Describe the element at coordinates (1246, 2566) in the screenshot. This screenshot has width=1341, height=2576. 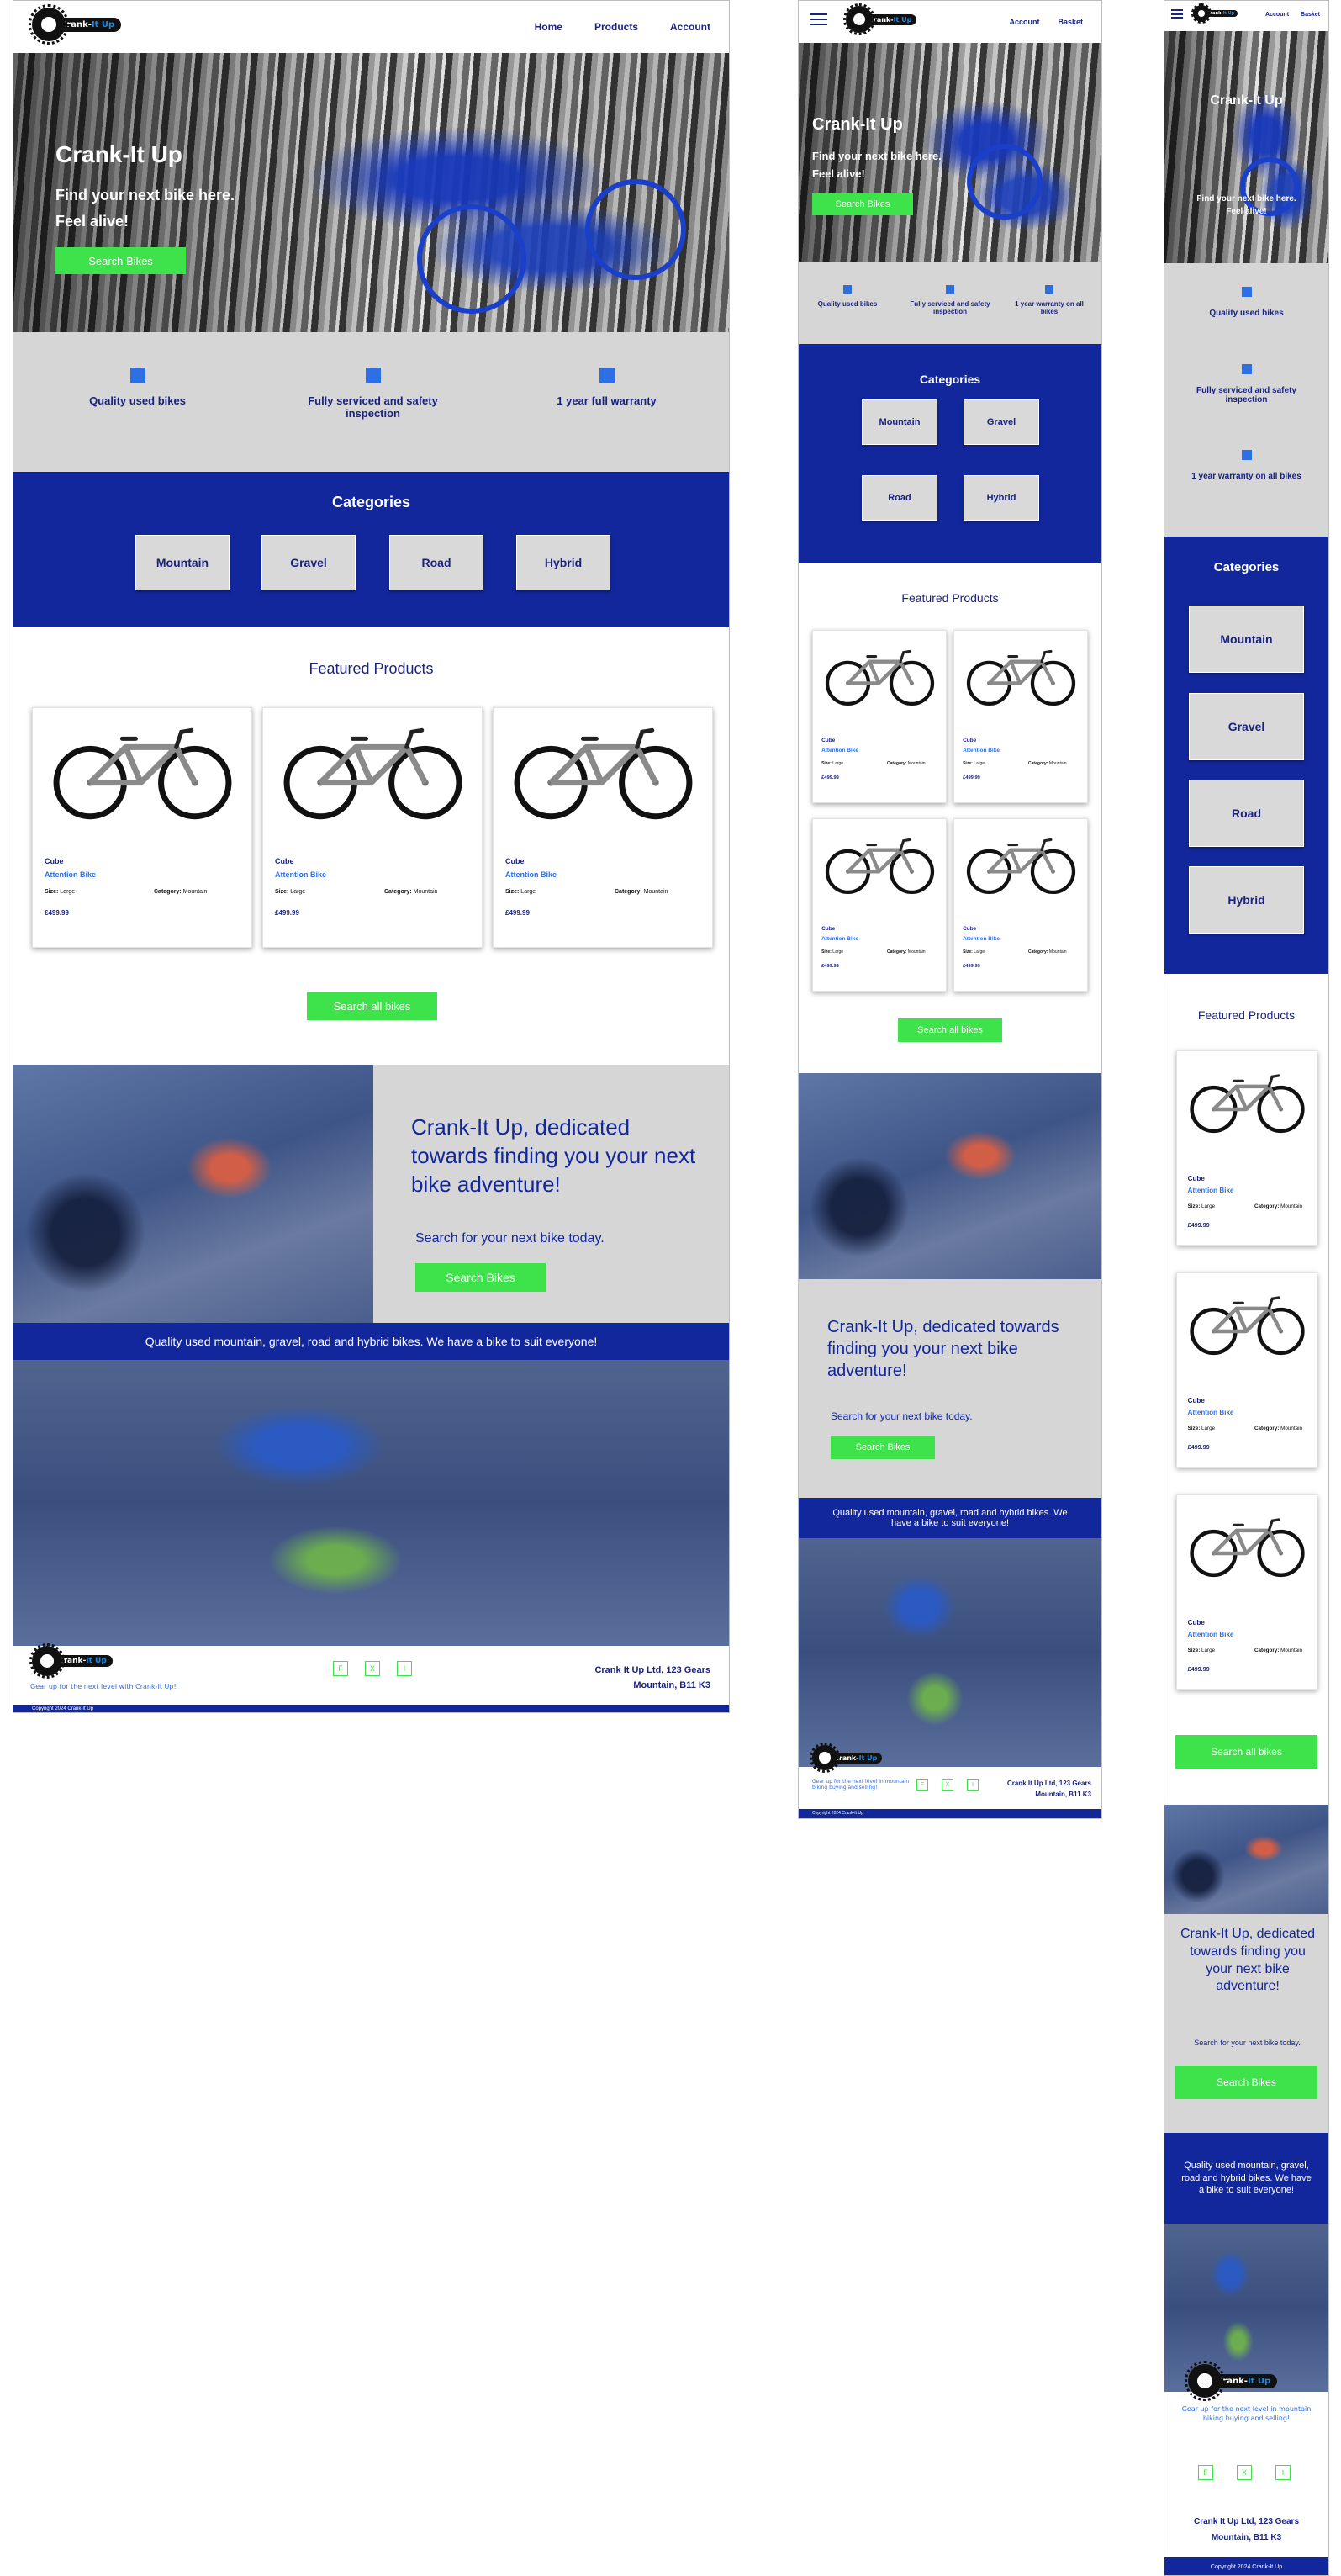
I see `copyright-bar: Copyright 2024 Crank-It Up` at that location.